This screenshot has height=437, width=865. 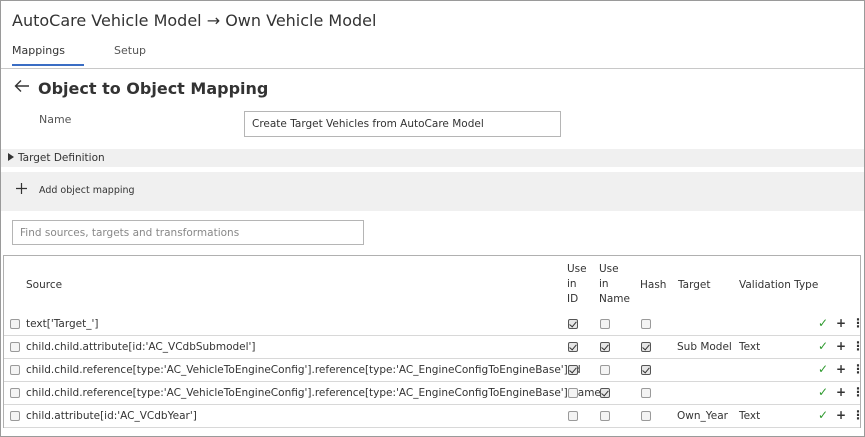 I want to click on source-cell: text['Target_'], so click(x=62, y=324).